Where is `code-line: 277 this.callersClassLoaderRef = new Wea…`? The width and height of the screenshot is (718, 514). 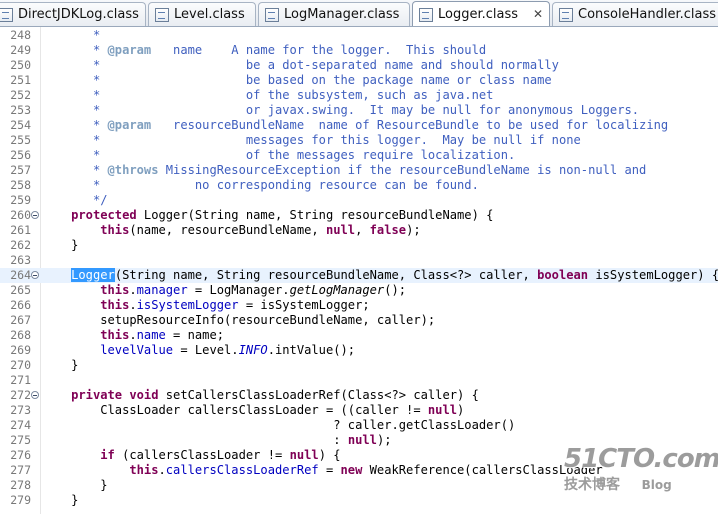 code-line: 277 this.callersClassLoaderRef = new Wea… is located at coordinates (359, 470).